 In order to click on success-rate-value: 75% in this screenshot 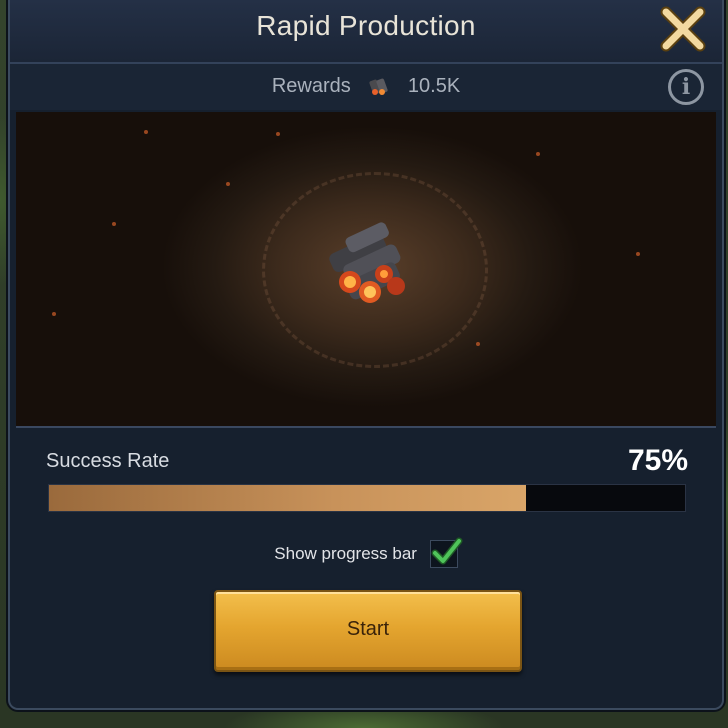, I will do `click(657, 460)`.